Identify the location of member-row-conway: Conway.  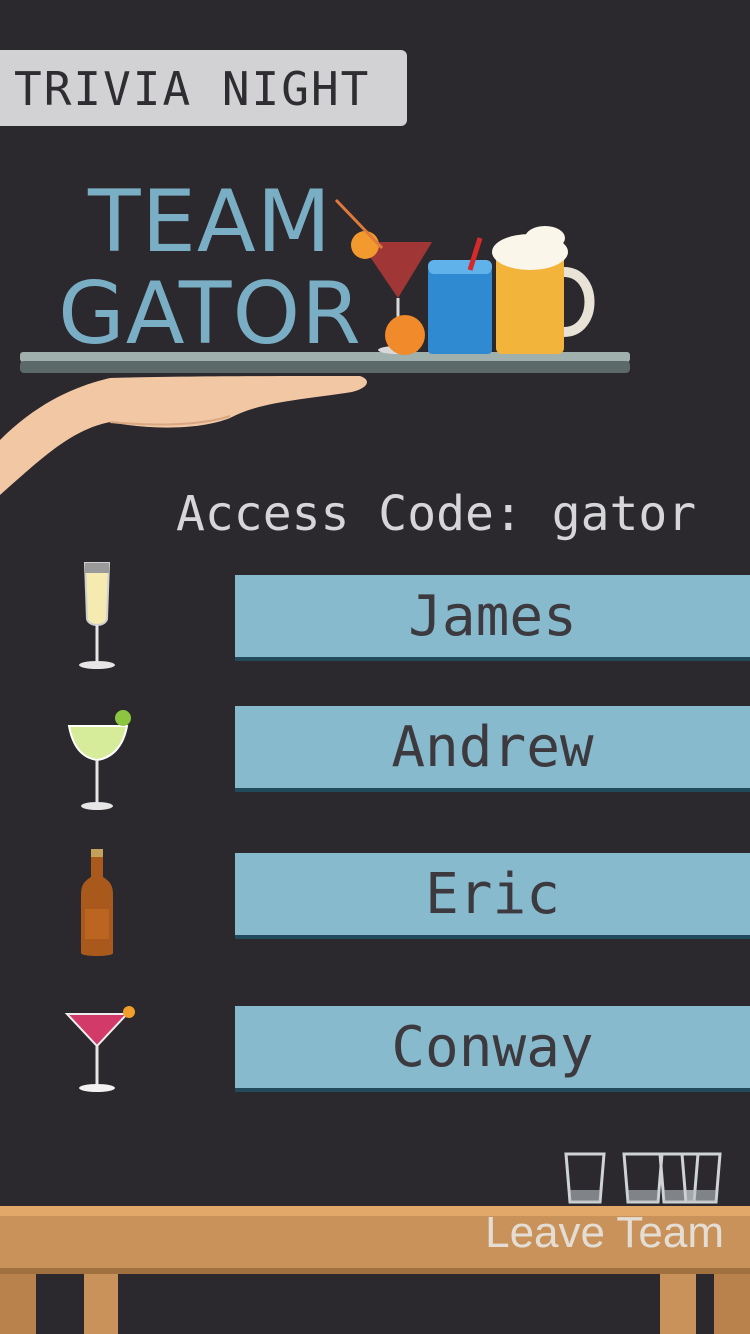
(375, 1054).